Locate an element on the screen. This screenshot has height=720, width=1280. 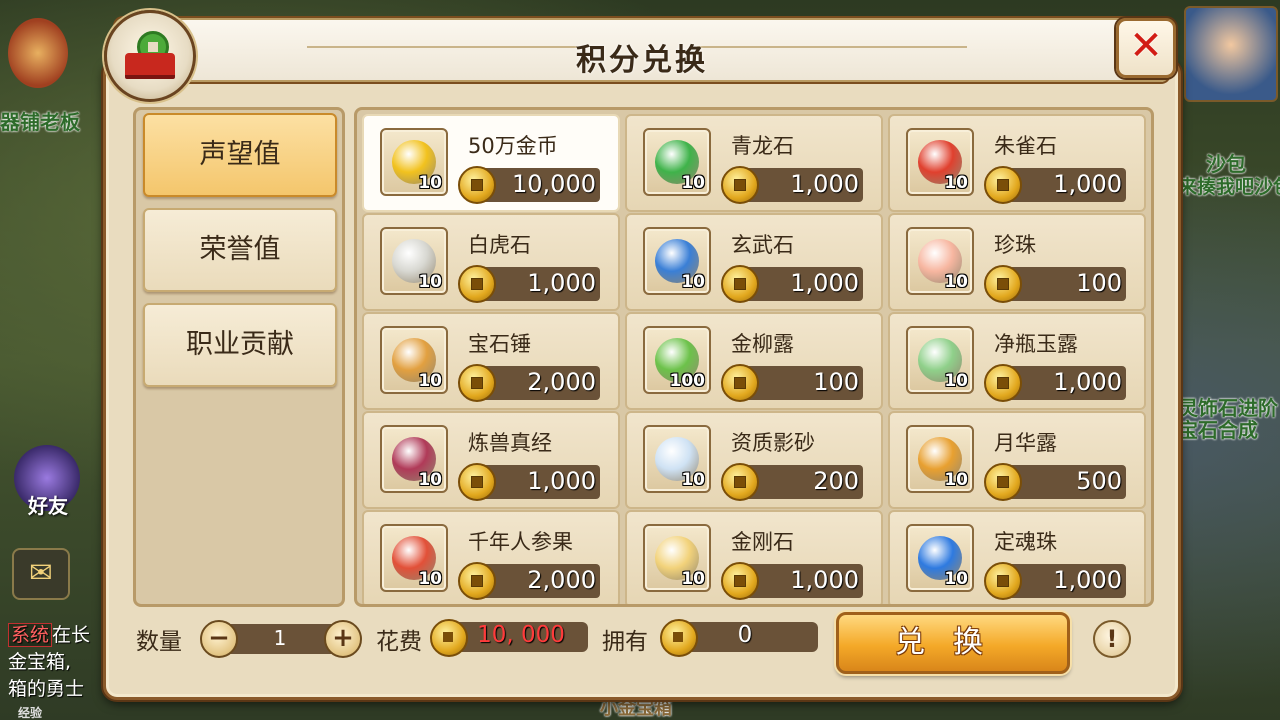
item-card: 100 金柳露 100 is located at coordinates (754, 361).